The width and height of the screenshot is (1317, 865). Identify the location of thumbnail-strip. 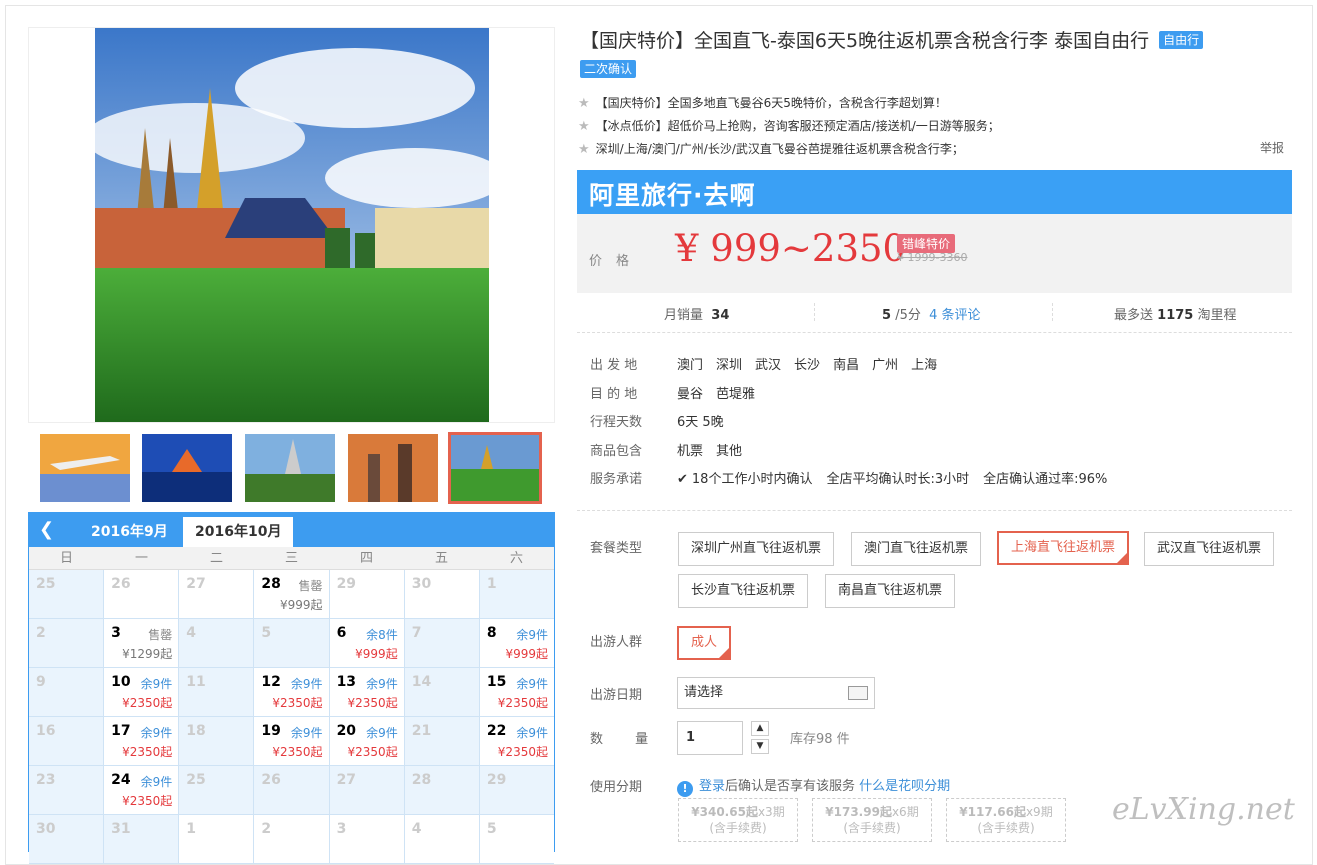
(291, 468).